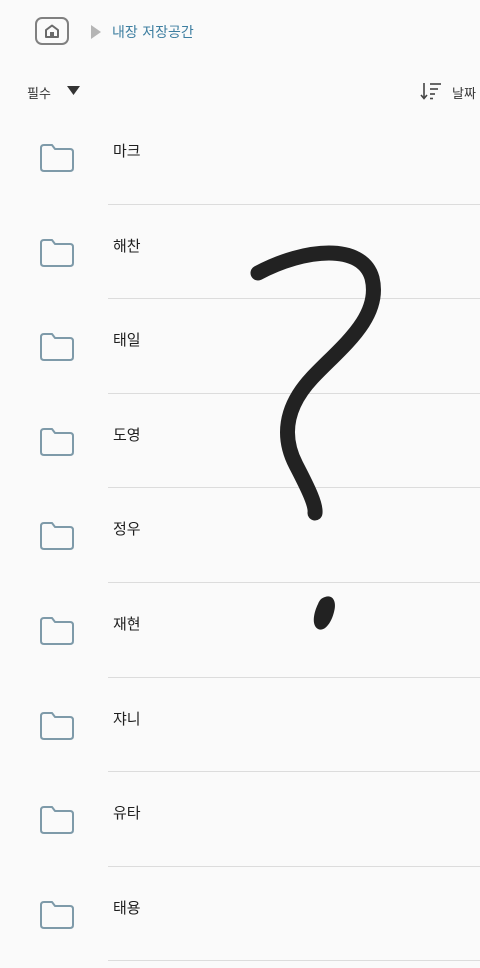 The image size is (480, 968). What do you see at coordinates (240, 630) in the screenshot?
I see `list-item: 재현` at bounding box center [240, 630].